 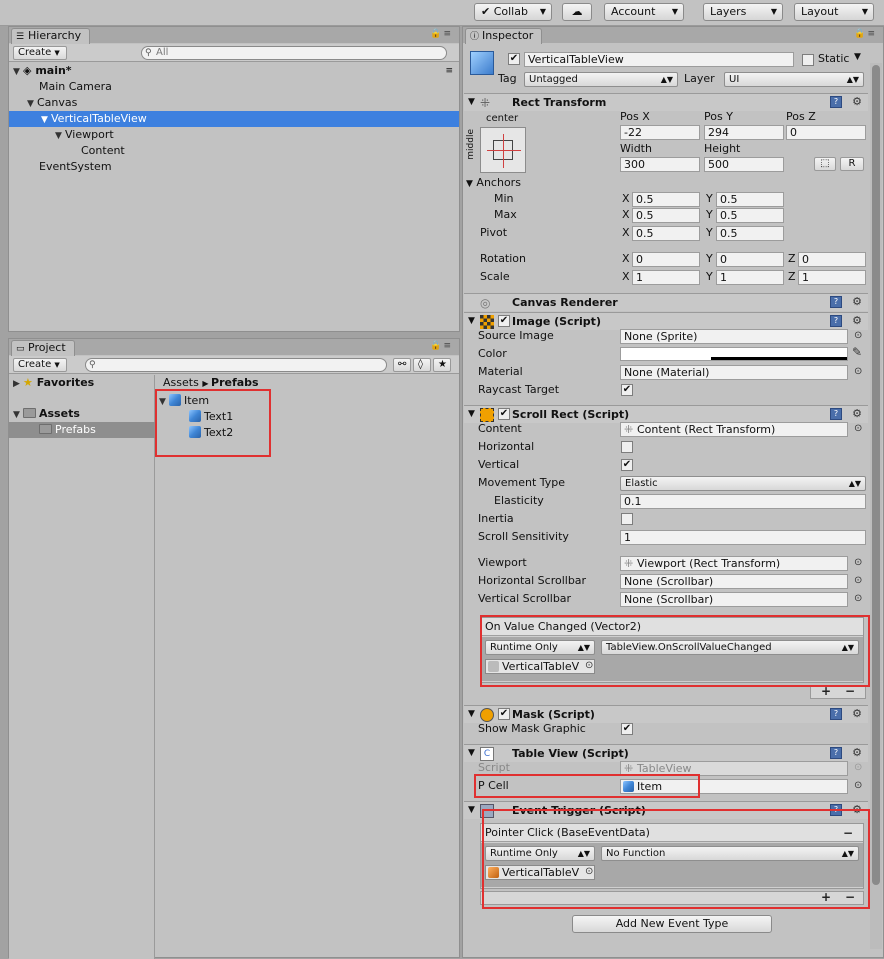 I want to click on project-search-input: ⚲, so click(x=236, y=365).